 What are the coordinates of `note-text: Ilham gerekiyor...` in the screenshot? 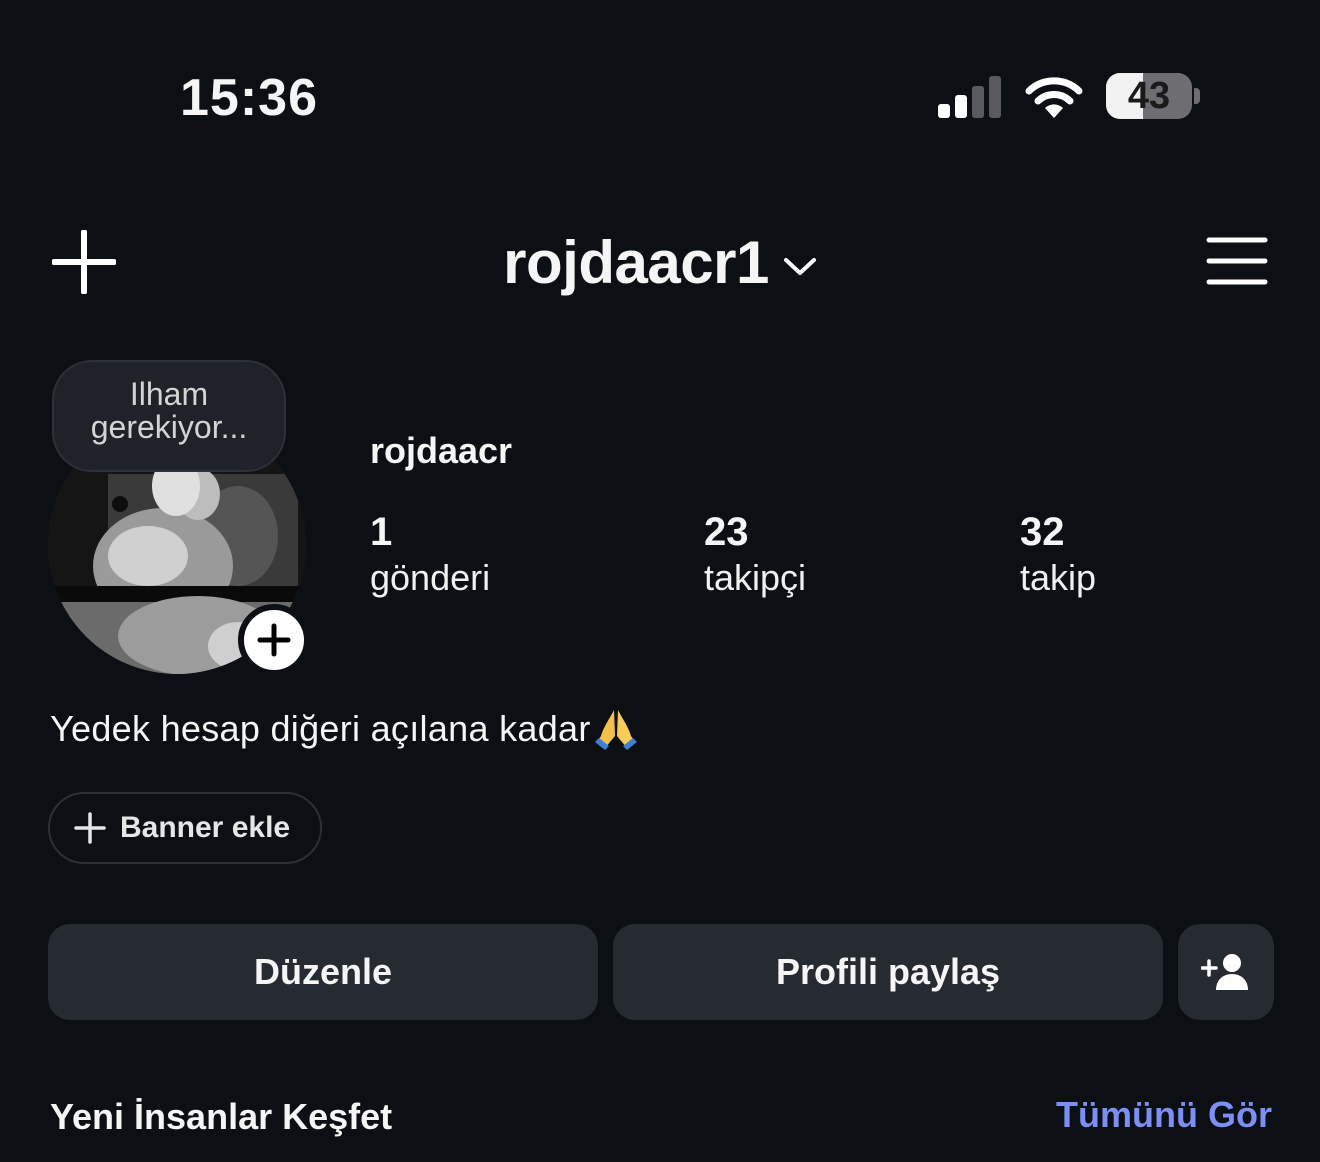 It's located at (169, 411).